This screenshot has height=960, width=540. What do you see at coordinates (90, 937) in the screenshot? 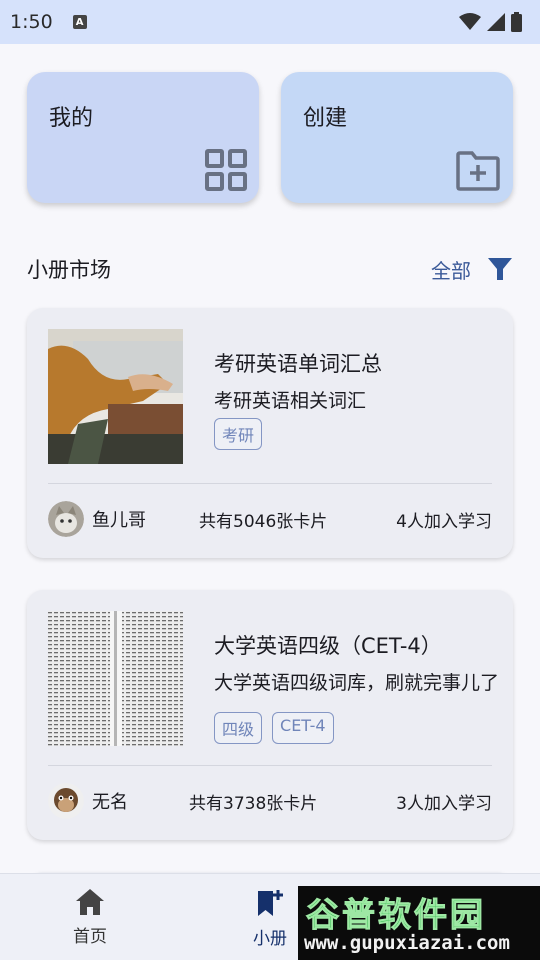
I see `nav-home-label: 首页` at bounding box center [90, 937].